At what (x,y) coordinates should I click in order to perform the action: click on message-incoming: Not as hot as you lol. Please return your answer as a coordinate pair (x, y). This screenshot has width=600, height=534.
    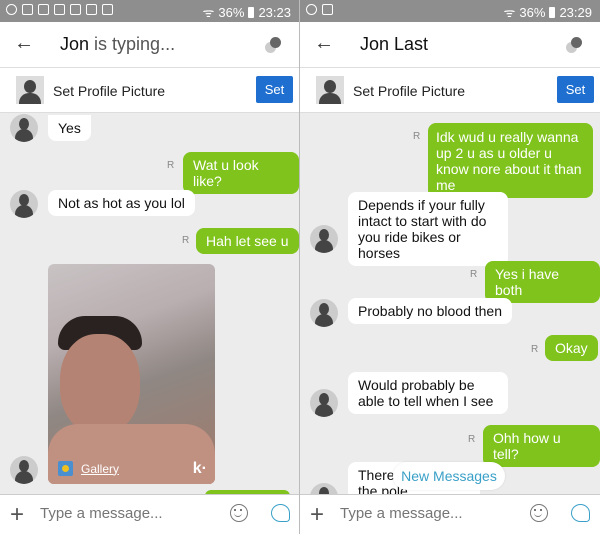
    Looking at the image, I should click on (121, 203).